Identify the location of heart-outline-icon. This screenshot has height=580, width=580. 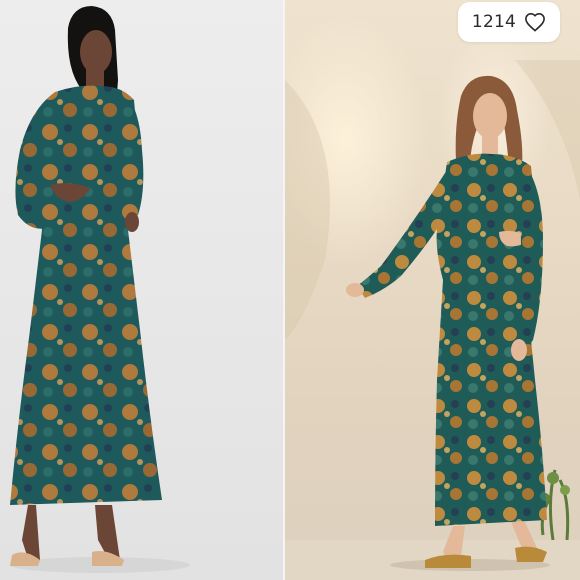
(535, 22).